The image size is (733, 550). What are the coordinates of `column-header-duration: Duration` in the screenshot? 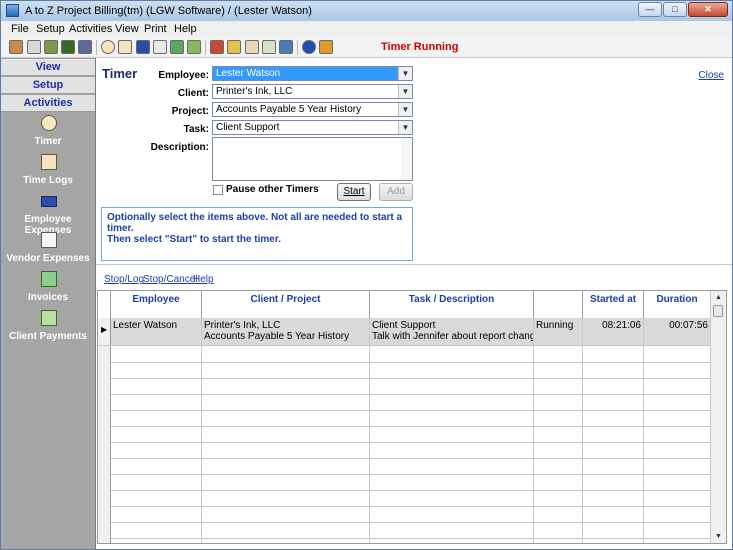 It's located at (677, 304).